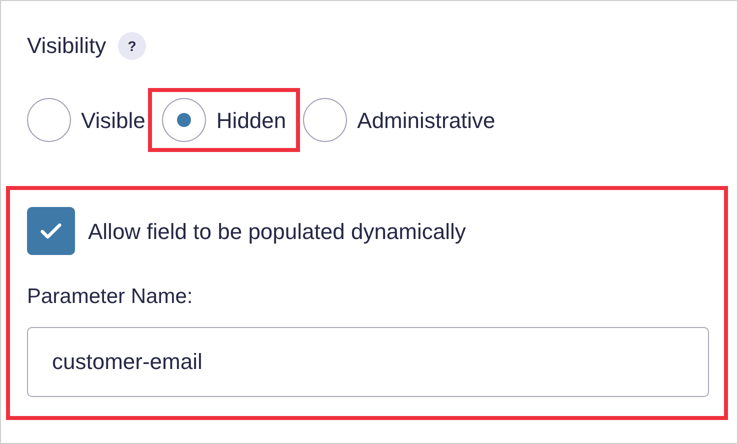  Describe the element at coordinates (368, 362) in the screenshot. I see `input-field: customer-email` at that location.